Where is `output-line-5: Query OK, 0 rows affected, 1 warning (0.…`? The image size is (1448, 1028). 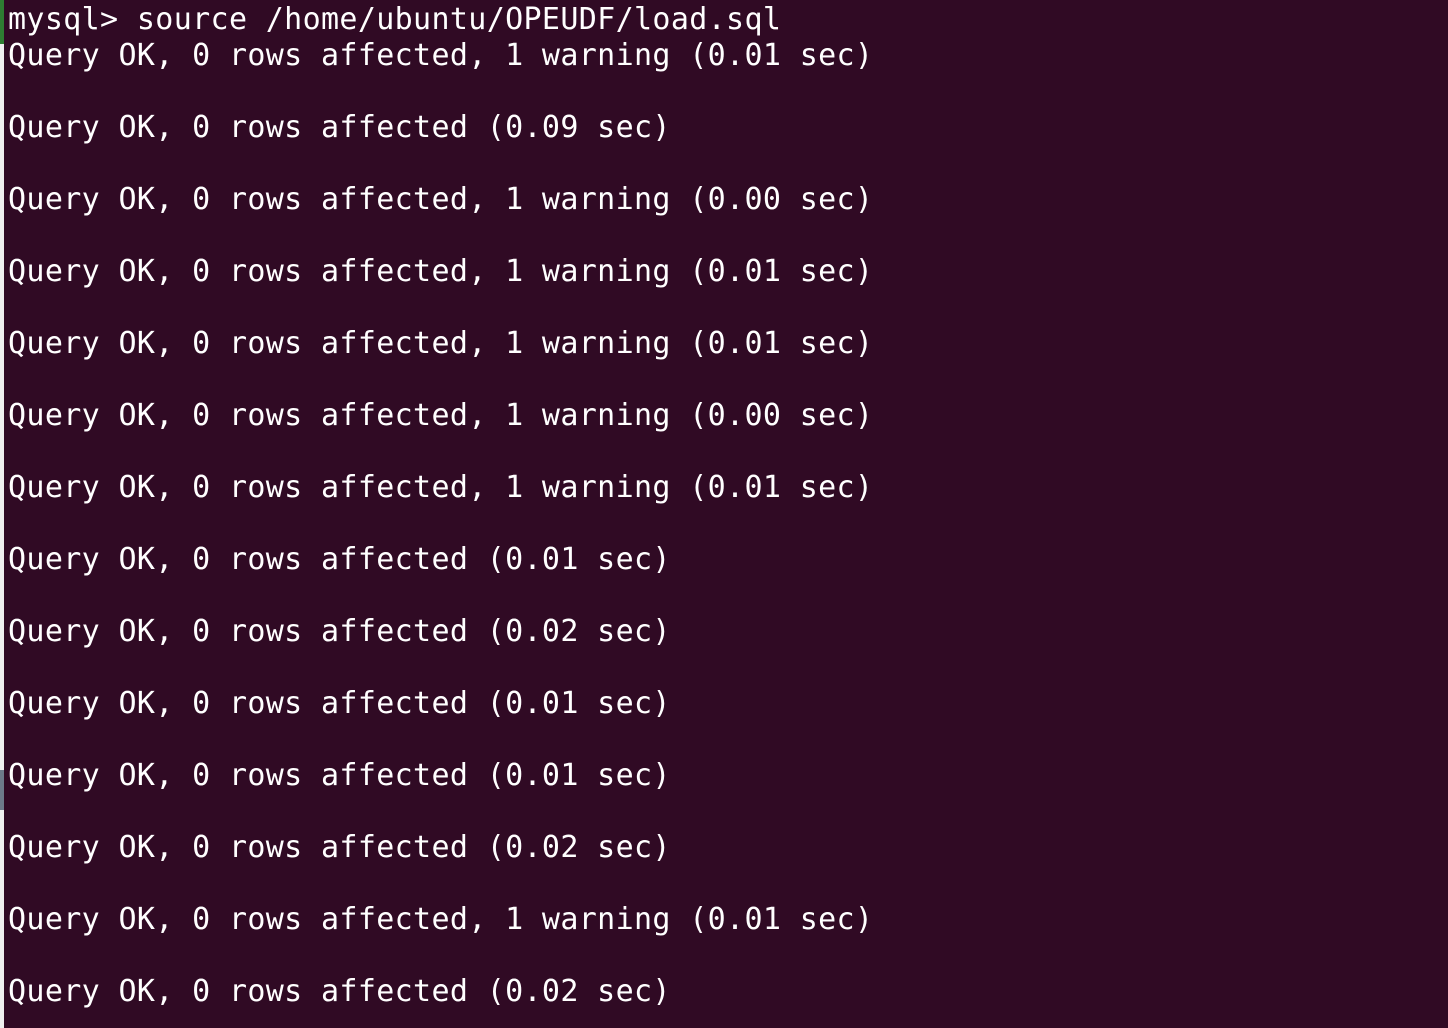 output-line-5: Query OK, 0 rows affected, 1 warning (0.… is located at coordinates (441, 343).